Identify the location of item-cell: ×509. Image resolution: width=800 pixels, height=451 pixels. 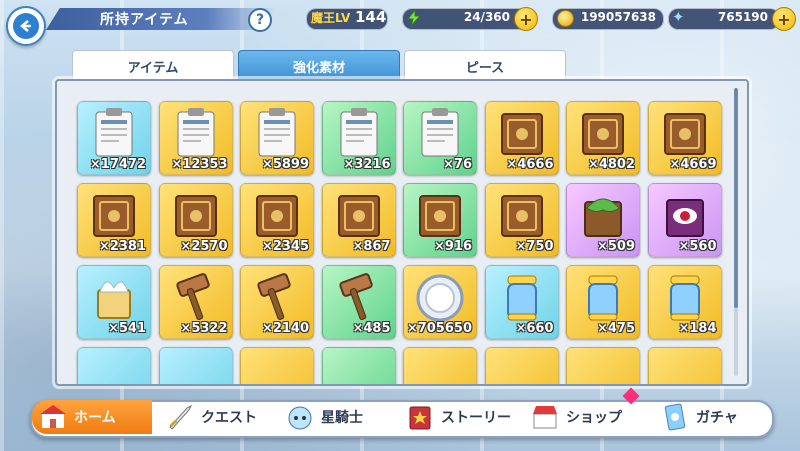
(603, 220).